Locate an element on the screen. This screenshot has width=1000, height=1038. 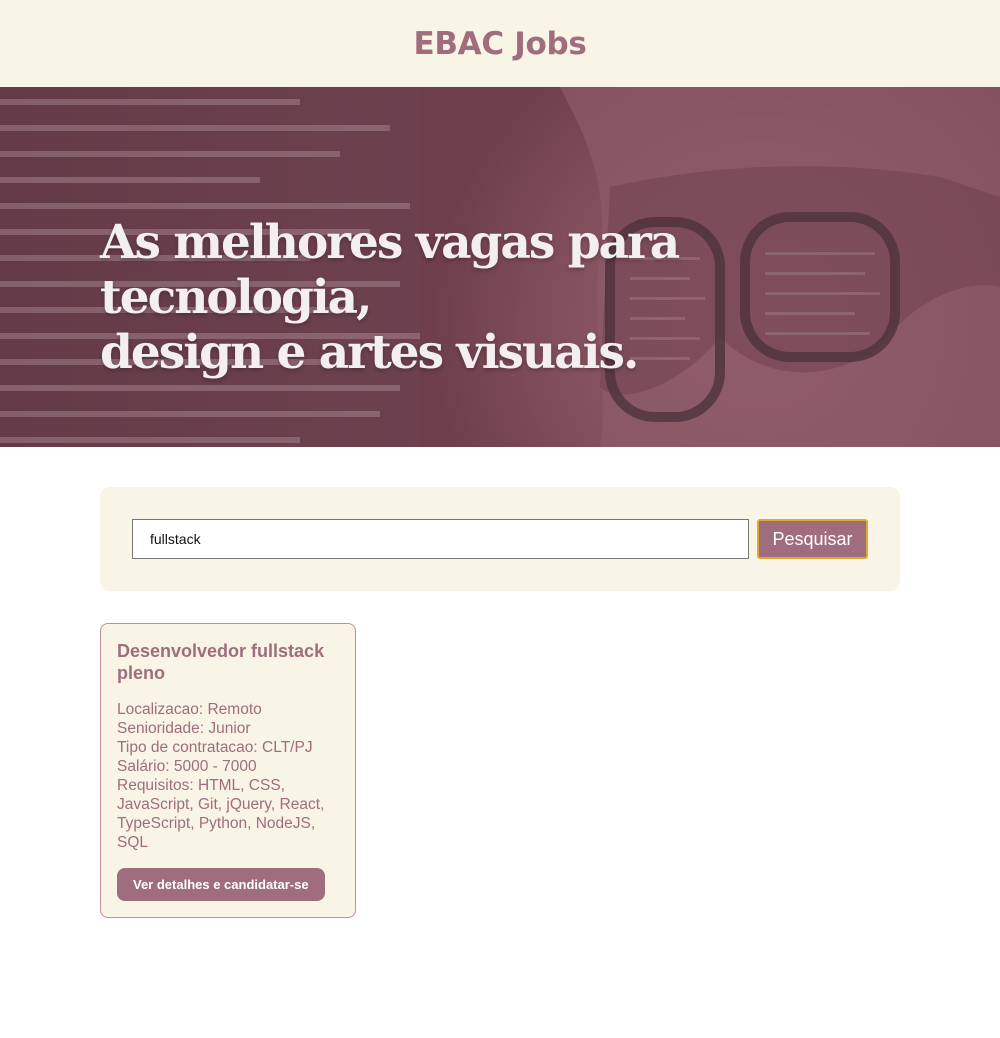
site-header: EBAC Jobs is located at coordinates (500, 43).